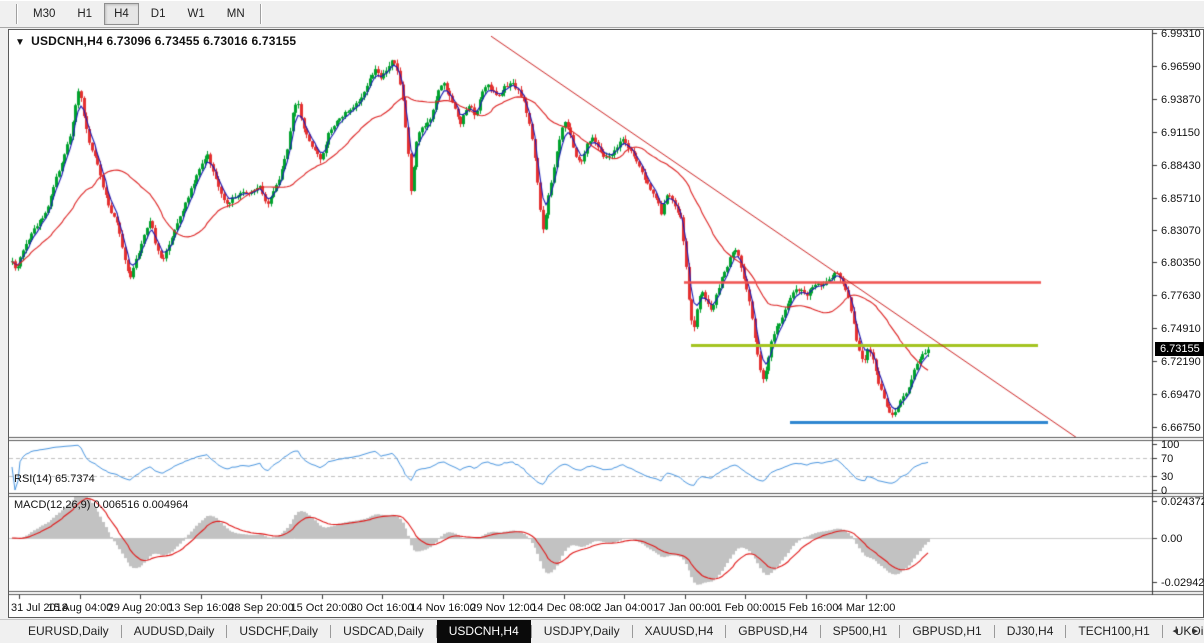 The image size is (1204, 643). Describe the element at coordinates (1030, 631) in the screenshot. I see `tab-dj30-h4: DJ30,H4` at that location.